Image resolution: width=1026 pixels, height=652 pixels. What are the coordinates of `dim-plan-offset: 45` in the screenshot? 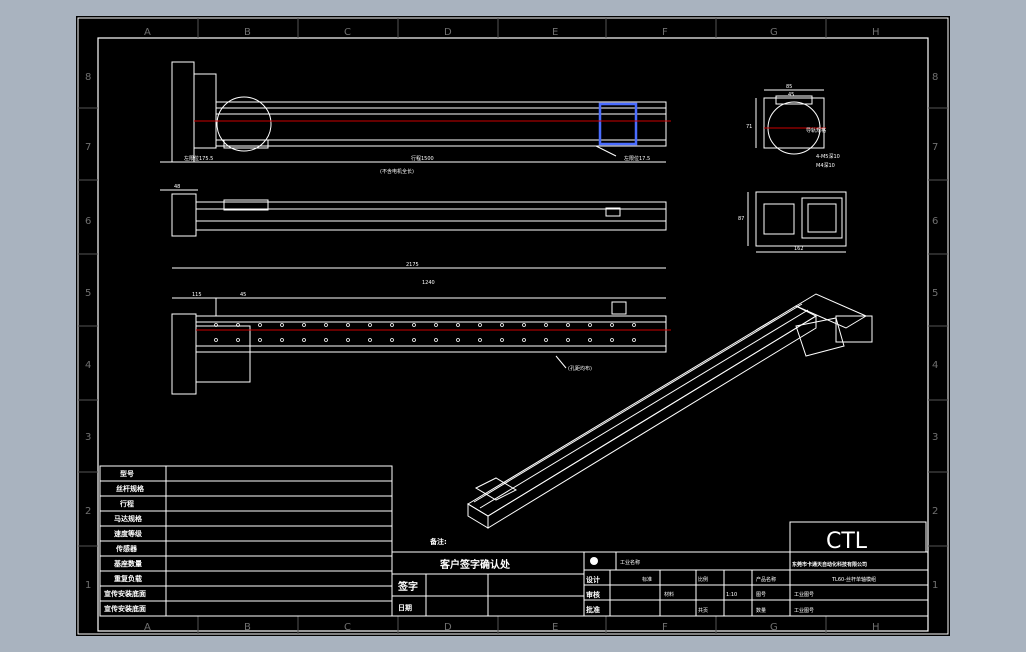 It's located at (243, 295).